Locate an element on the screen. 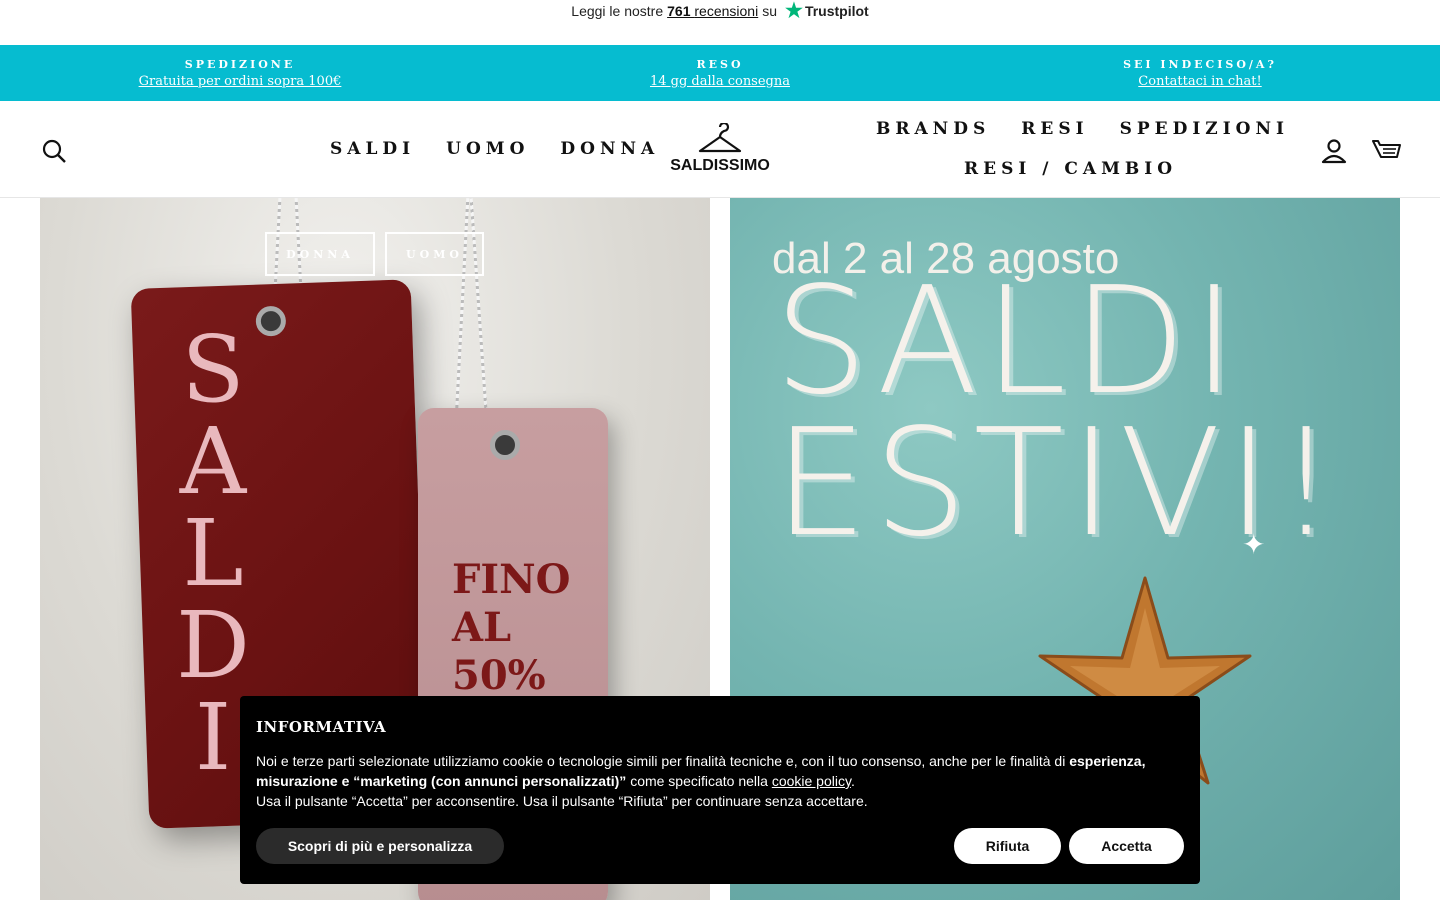 The image size is (1440, 900). sparkle-icon: ✦ is located at coordinates (1254, 544).